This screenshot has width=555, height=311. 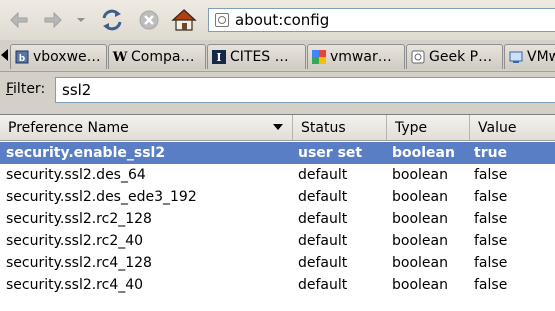 I want to click on cell-status: user set, so click(x=330, y=153).